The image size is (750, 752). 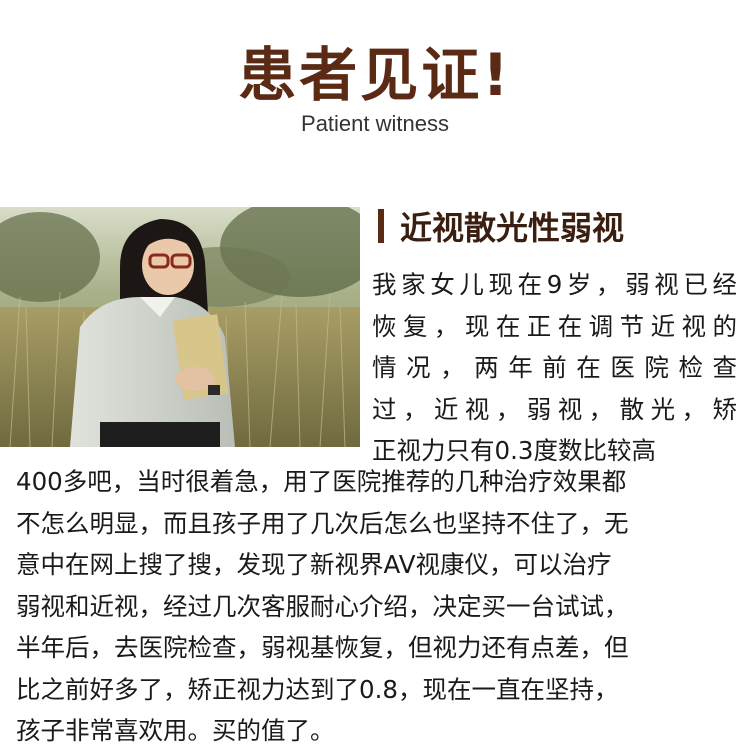 I want to click on section-heading: 近视散光性弱视, so click(x=501, y=226).